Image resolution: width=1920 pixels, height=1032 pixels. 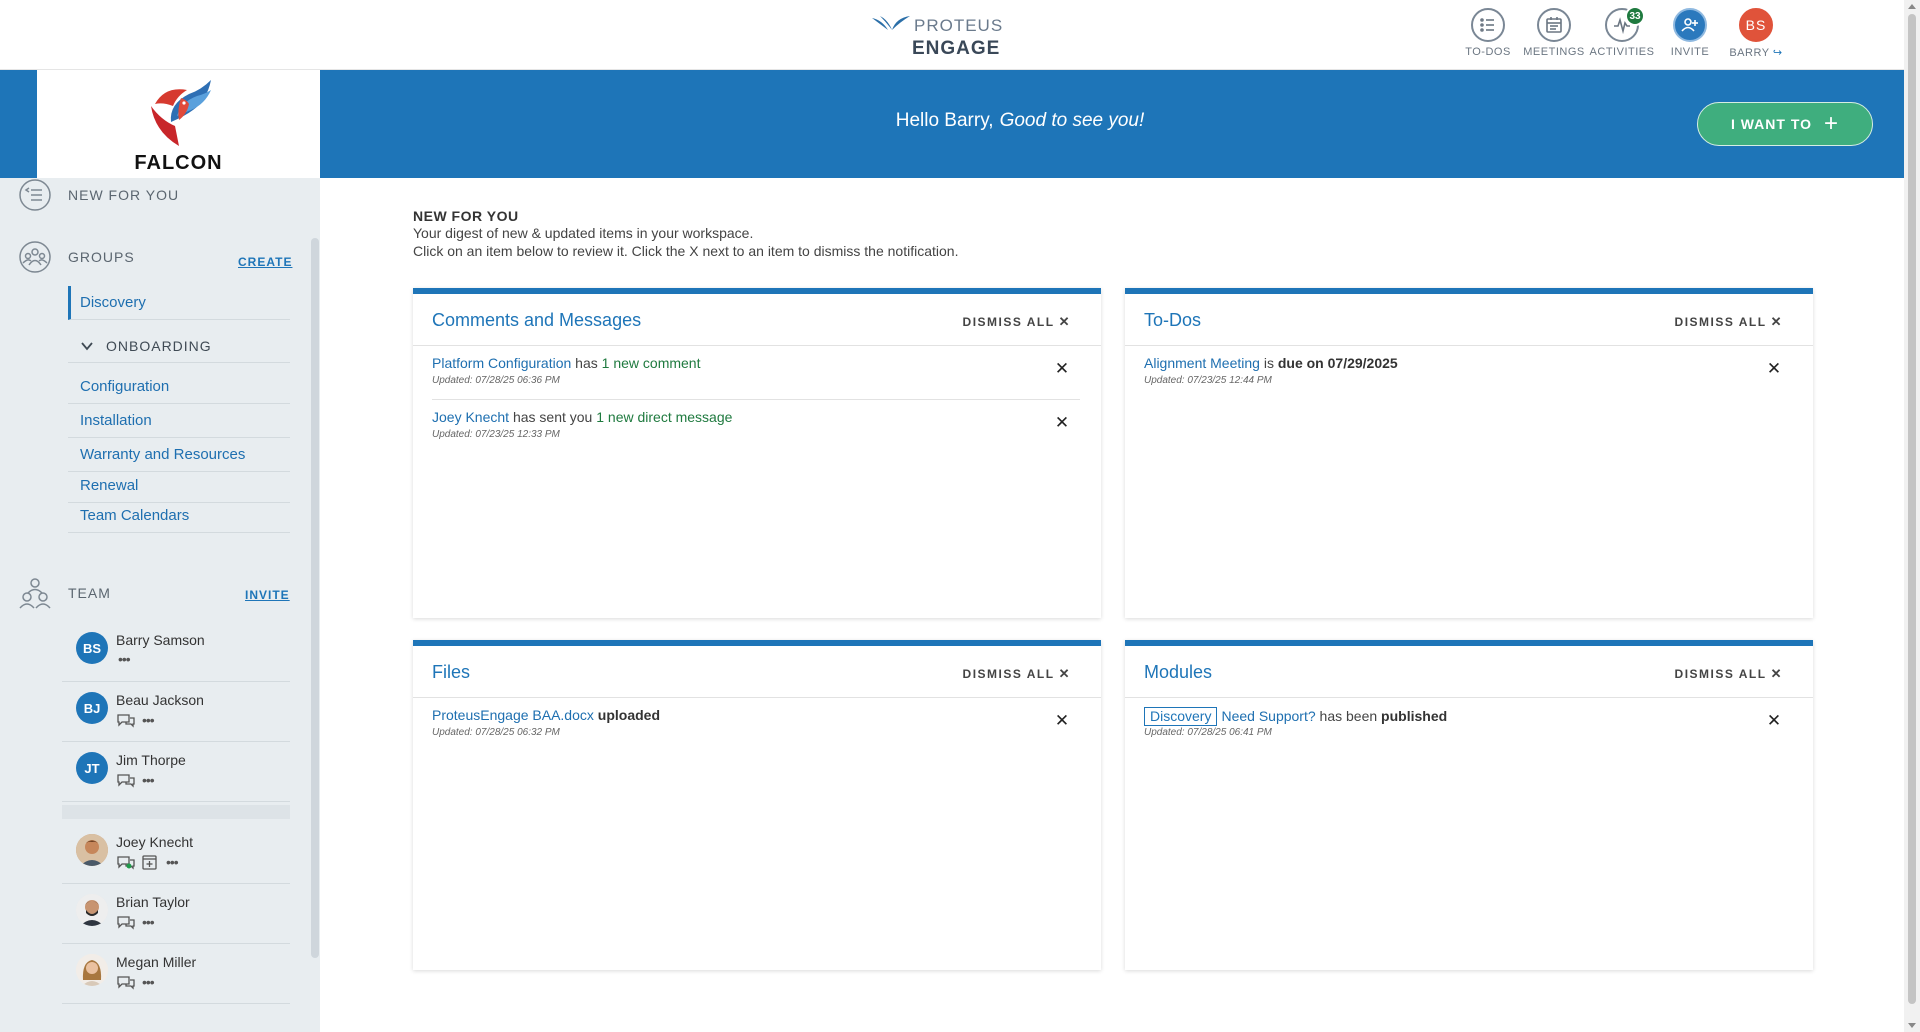 I want to click on team-member-beau-jackson: BJ Beau Jackson •••, so click(x=176, y=713).